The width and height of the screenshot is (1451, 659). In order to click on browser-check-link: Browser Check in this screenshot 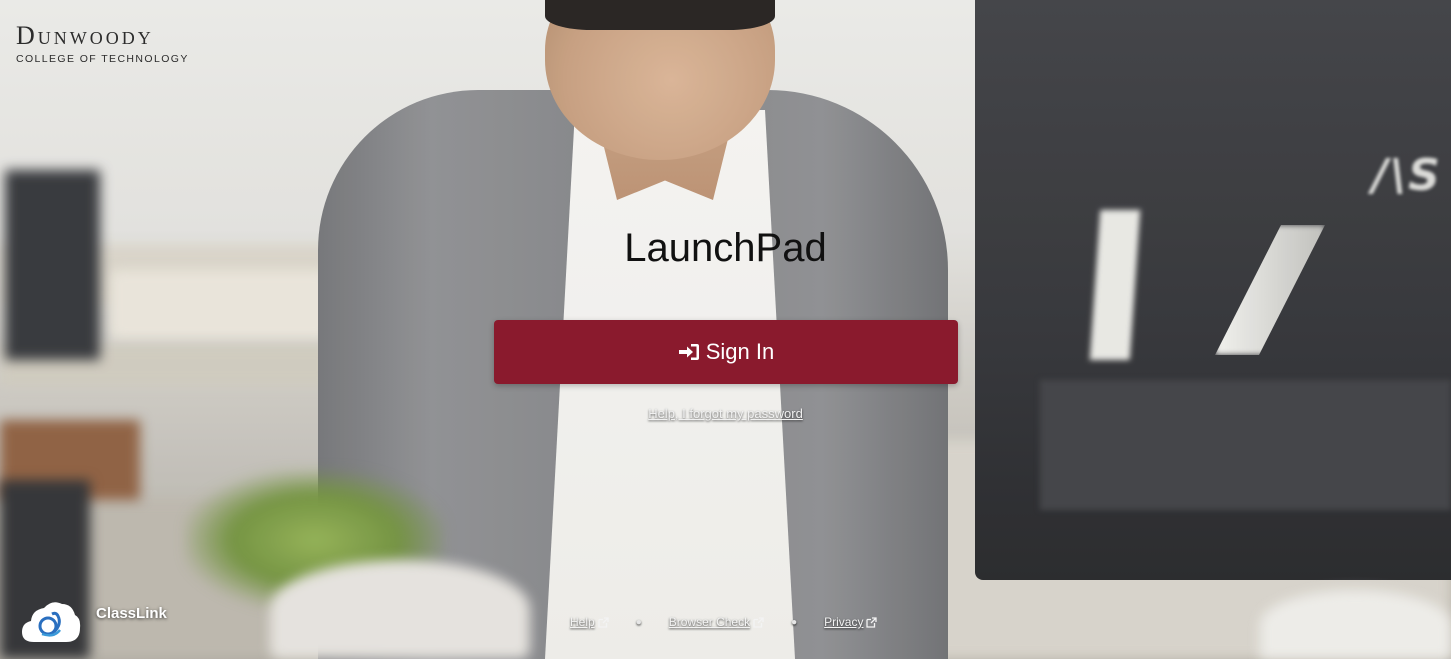, I will do `click(716, 622)`.